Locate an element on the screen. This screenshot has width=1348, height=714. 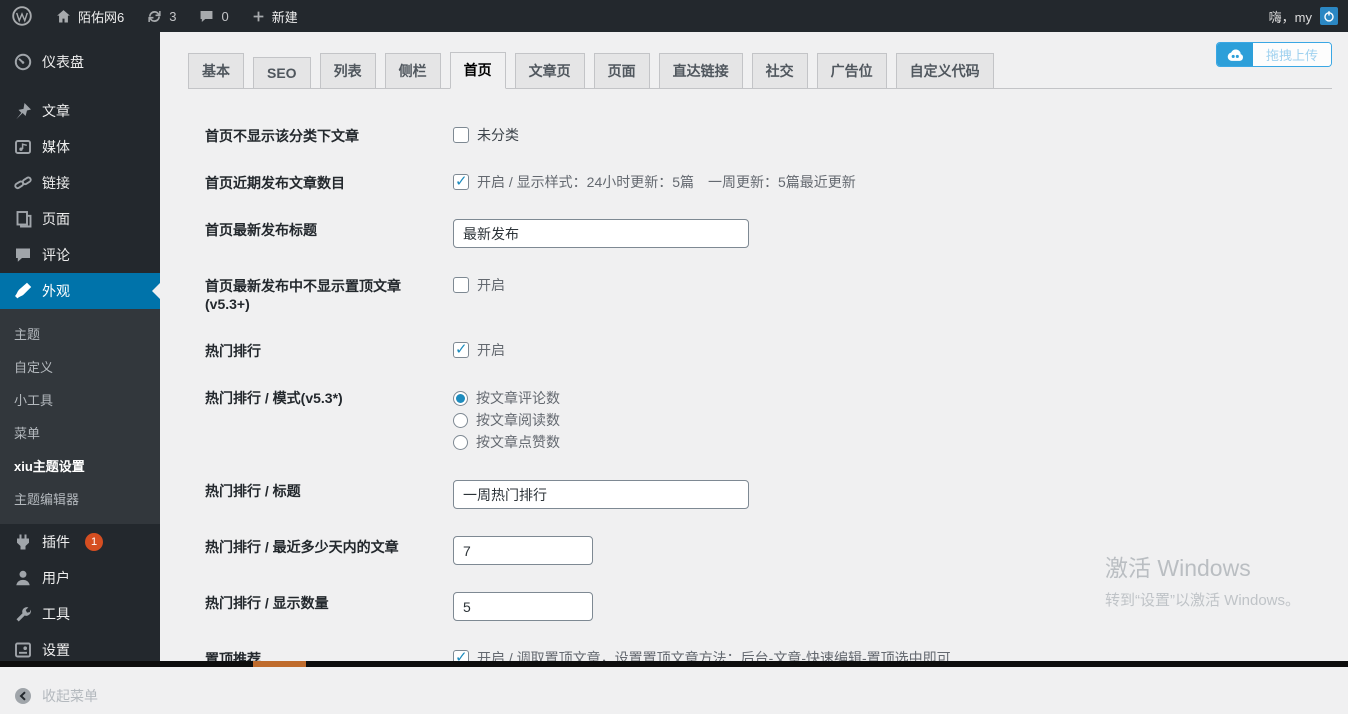
comment-icon is located at coordinates (23, 255).